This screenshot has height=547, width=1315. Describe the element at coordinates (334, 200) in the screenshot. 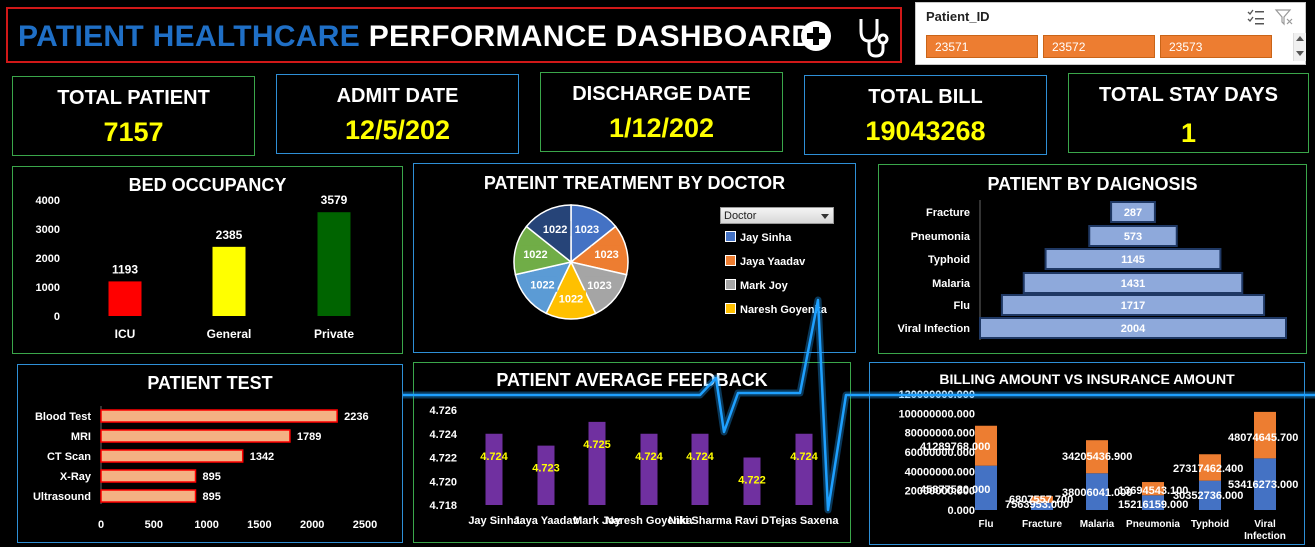

I see `data-label: 3579` at that location.